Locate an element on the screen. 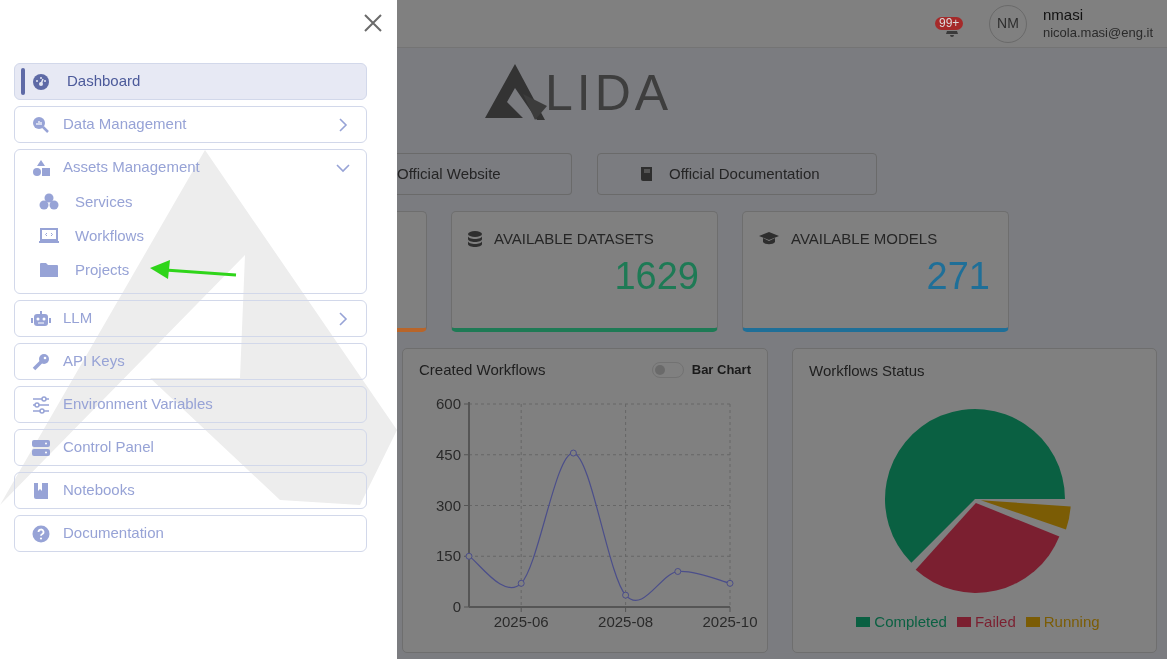 This screenshot has height=659, width=1167. close-icon is located at coordinates (373, 23).